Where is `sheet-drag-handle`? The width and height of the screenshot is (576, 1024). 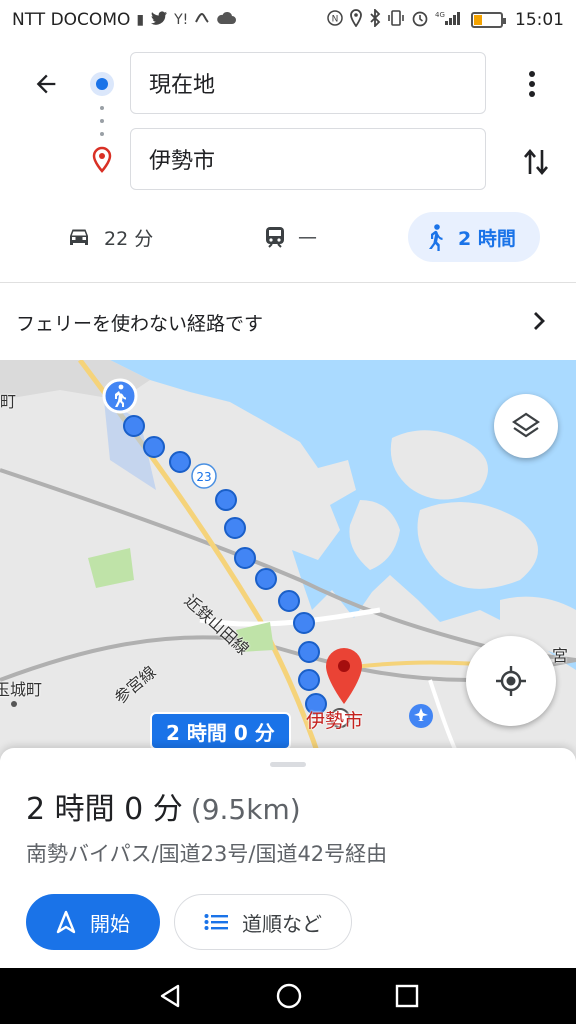 sheet-drag-handle is located at coordinates (288, 764).